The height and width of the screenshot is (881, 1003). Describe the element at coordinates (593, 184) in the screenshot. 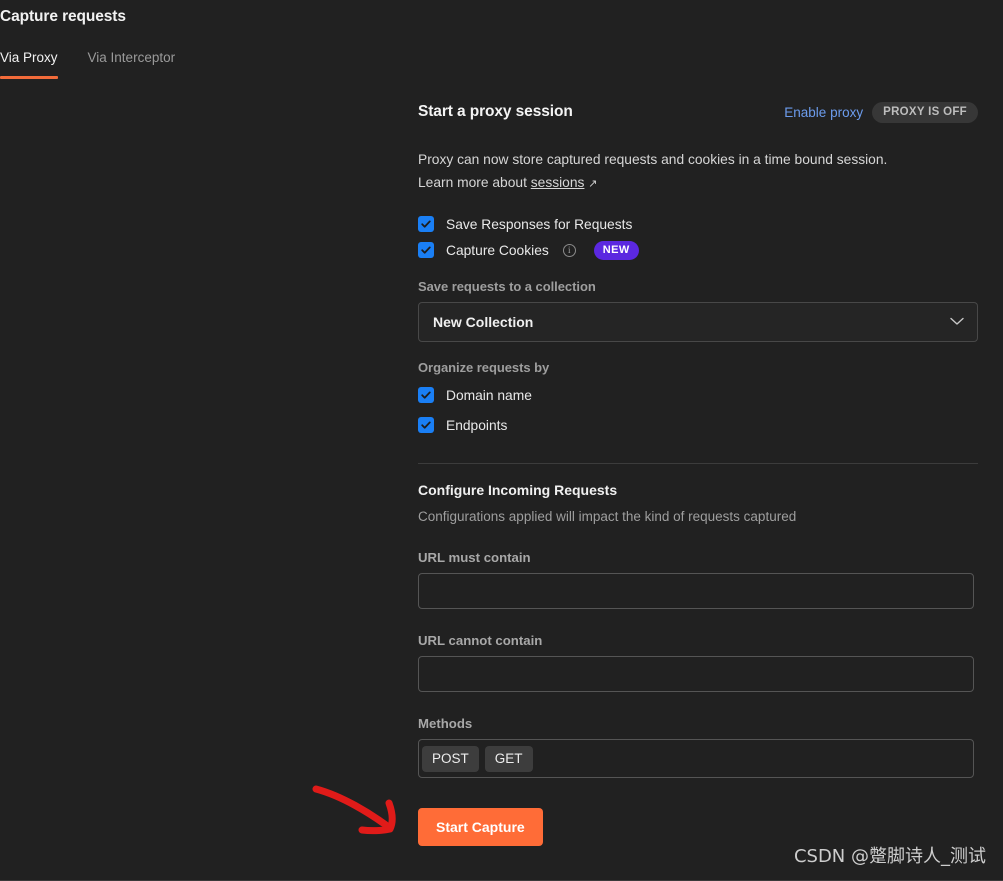

I see `external-link-icon: ↗` at that location.